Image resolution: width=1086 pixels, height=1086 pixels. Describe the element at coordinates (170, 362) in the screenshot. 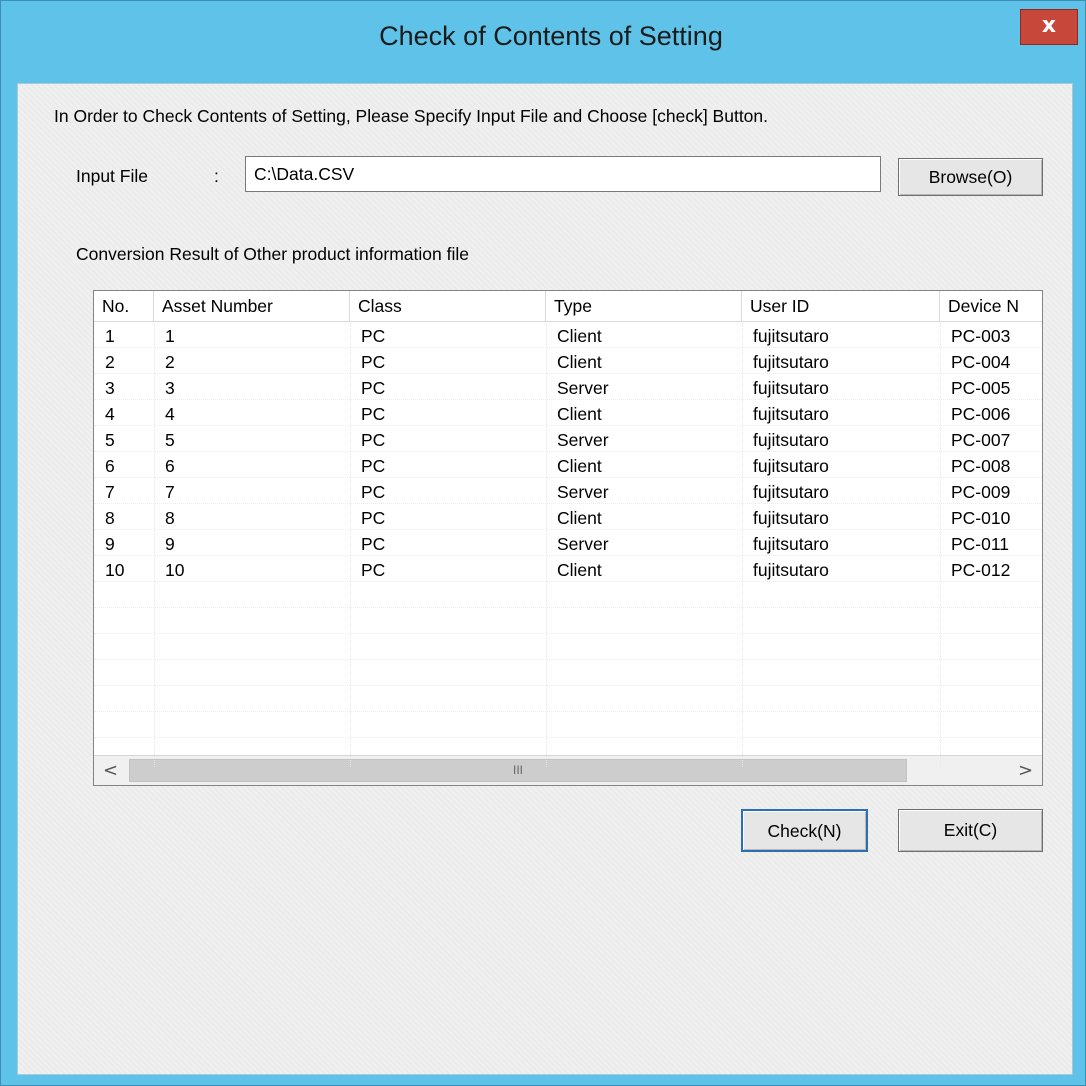

I see `table-cell: 2` at that location.